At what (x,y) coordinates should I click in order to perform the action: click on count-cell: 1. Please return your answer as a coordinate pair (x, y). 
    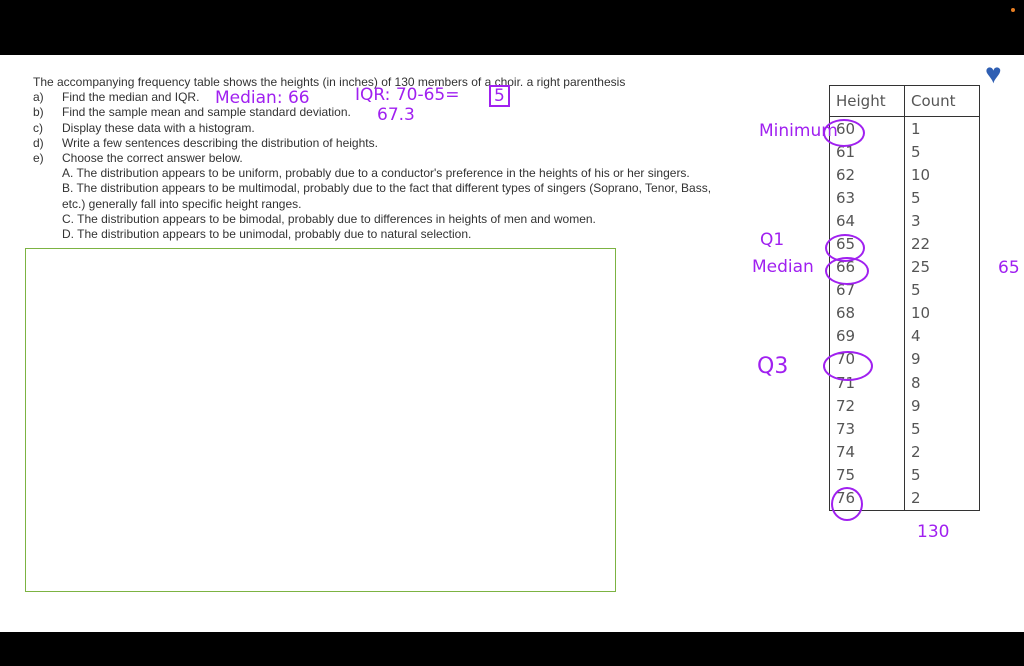
    Looking at the image, I should click on (942, 128).